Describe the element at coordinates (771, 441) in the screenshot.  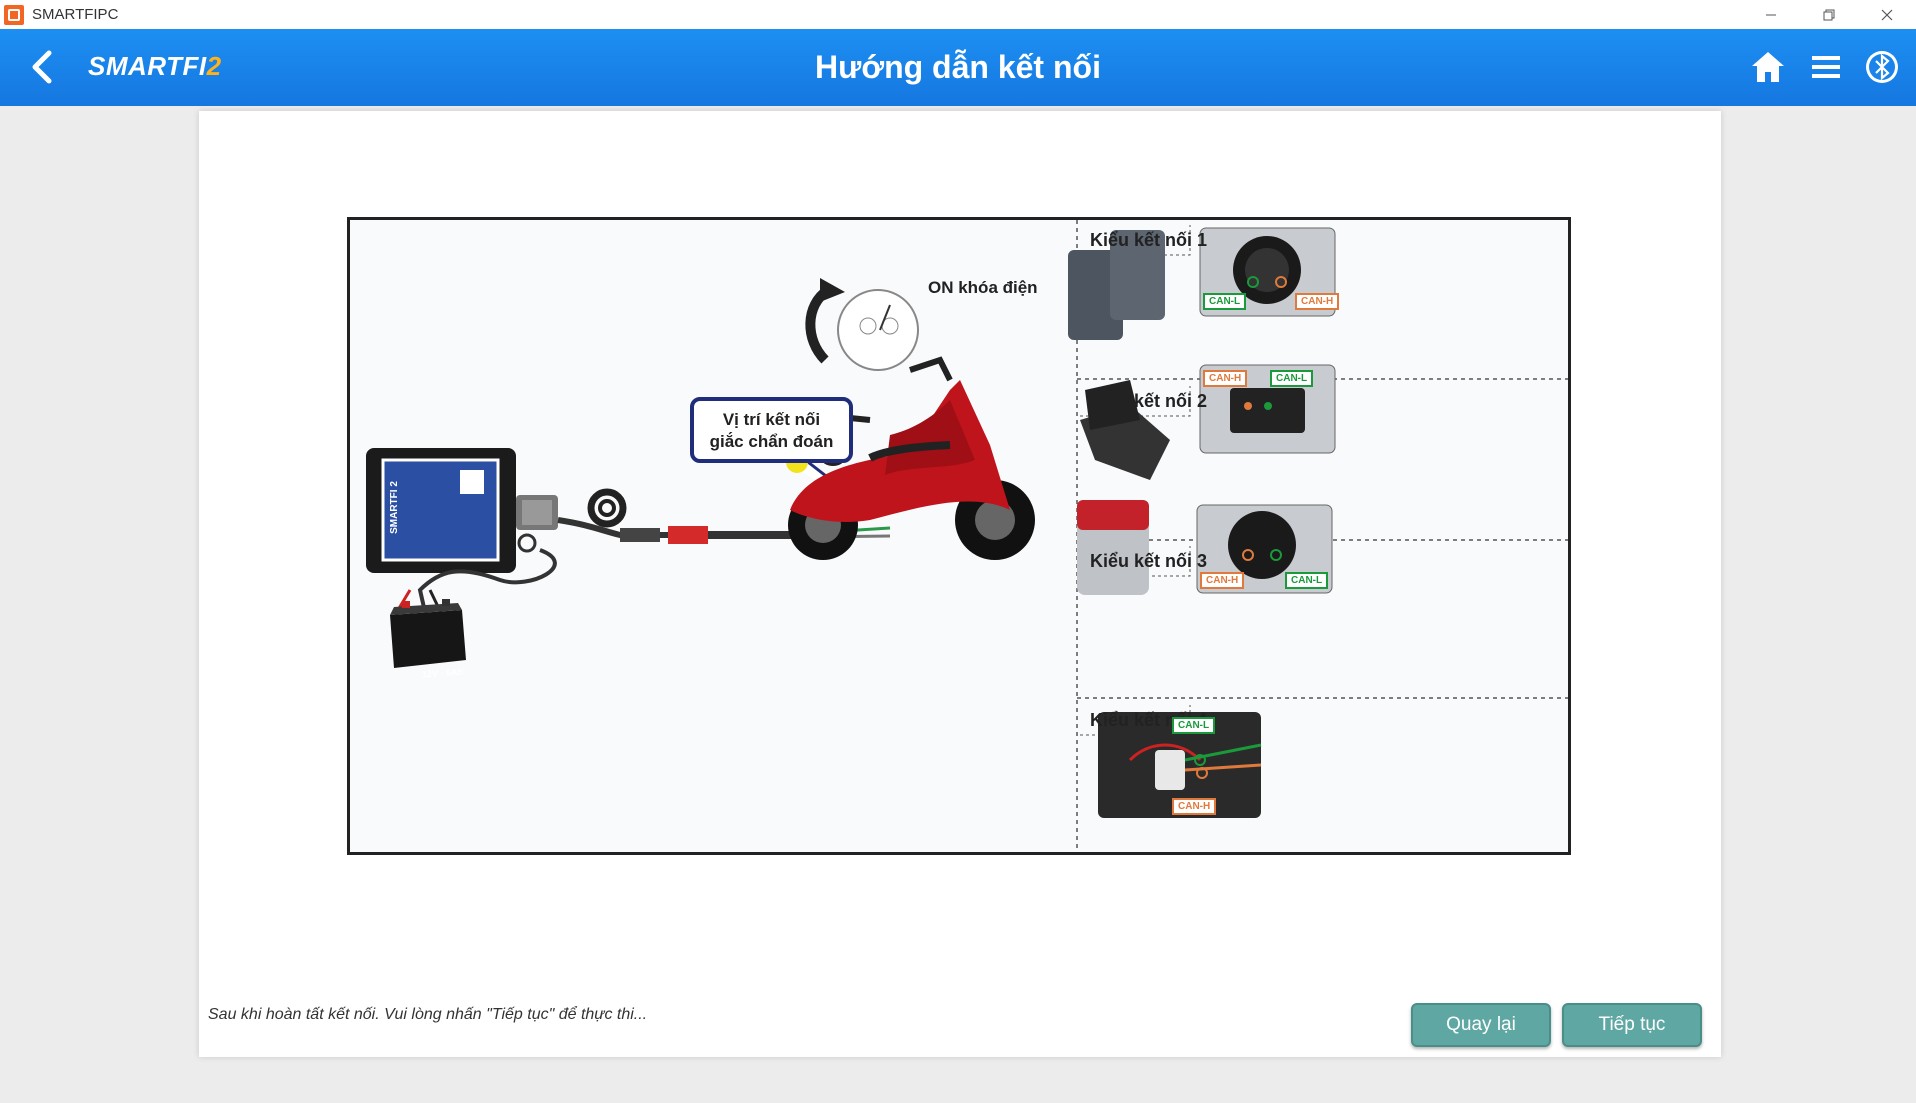
I see `callout-line-2: giắc chẩn đoán` at that location.